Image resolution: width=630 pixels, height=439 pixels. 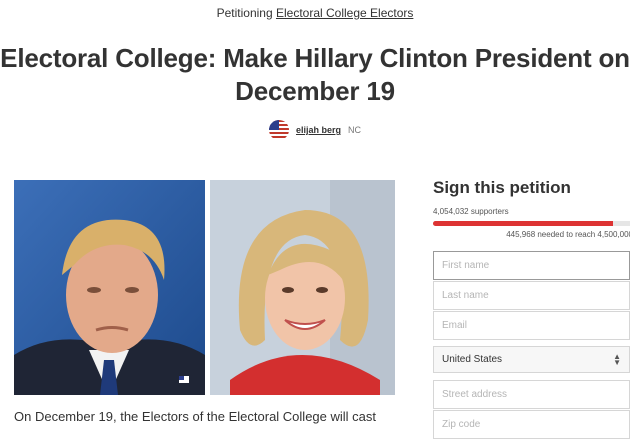 What do you see at coordinates (531, 394) in the screenshot?
I see `street-address-field: Street address` at bounding box center [531, 394].